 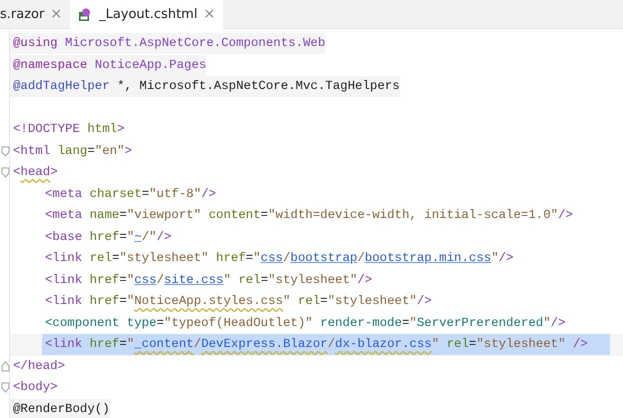 What do you see at coordinates (238, 301) in the screenshot?
I see `code-line: <link href="NoticeApp.styles.css" rel="stylesheet"/>` at bounding box center [238, 301].